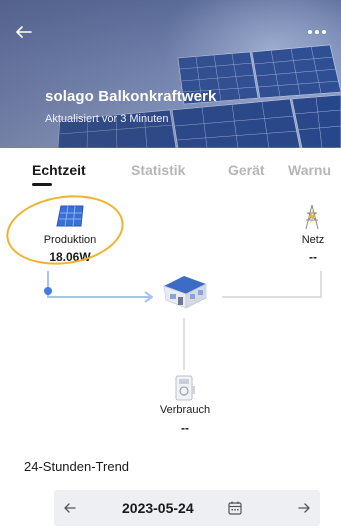  I want to click on calendar-button, so click(235, 508).